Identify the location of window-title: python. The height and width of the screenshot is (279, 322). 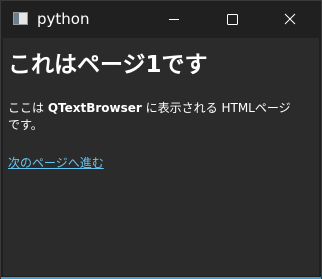
(63, 19).